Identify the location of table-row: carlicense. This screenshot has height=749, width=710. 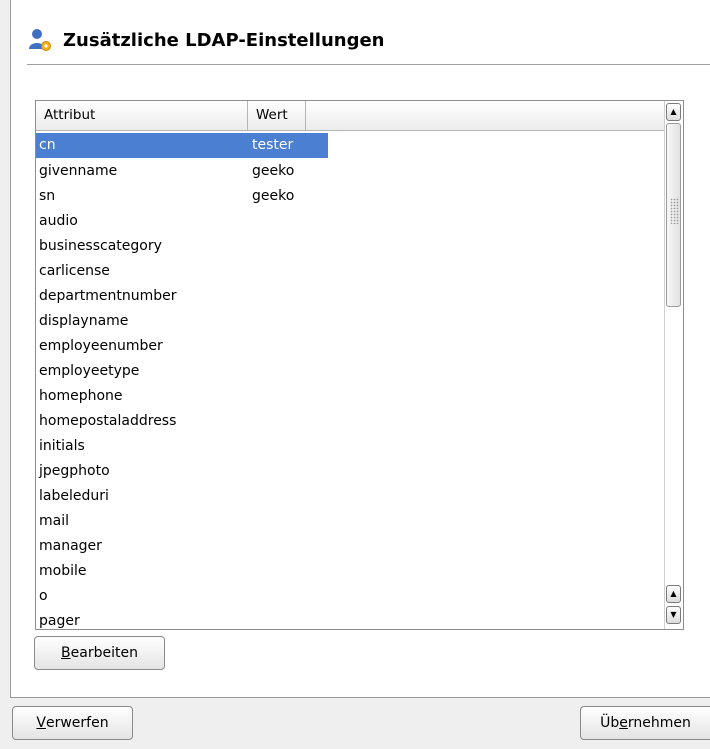
(350, 270).